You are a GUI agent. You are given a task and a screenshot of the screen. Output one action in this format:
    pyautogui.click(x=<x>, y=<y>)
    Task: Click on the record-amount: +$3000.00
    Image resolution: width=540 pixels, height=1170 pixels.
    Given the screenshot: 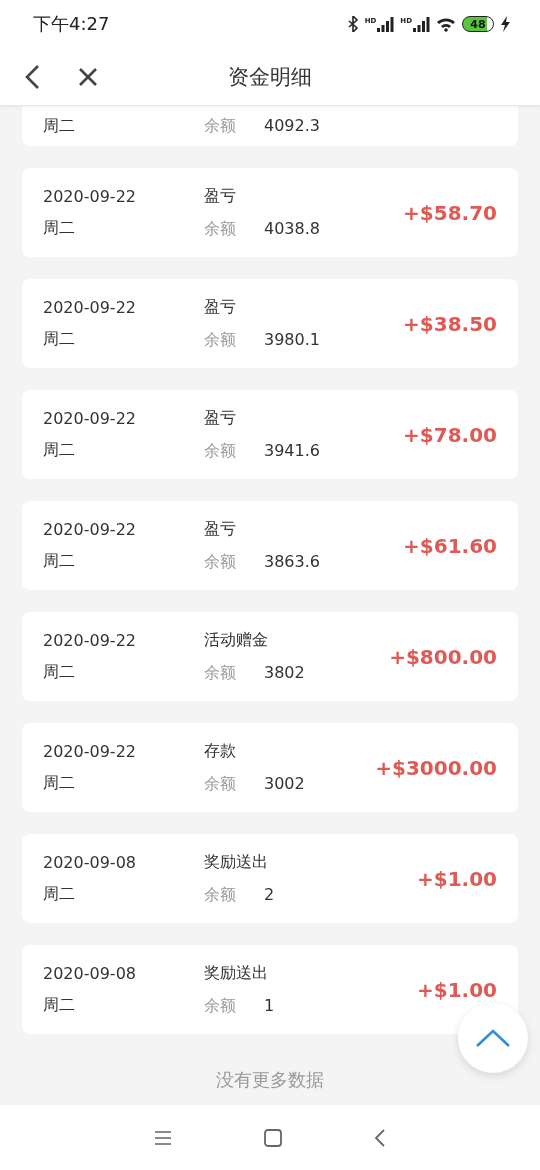 What is the action you would take?
    pyautogui.click(x=436, y=767)
    